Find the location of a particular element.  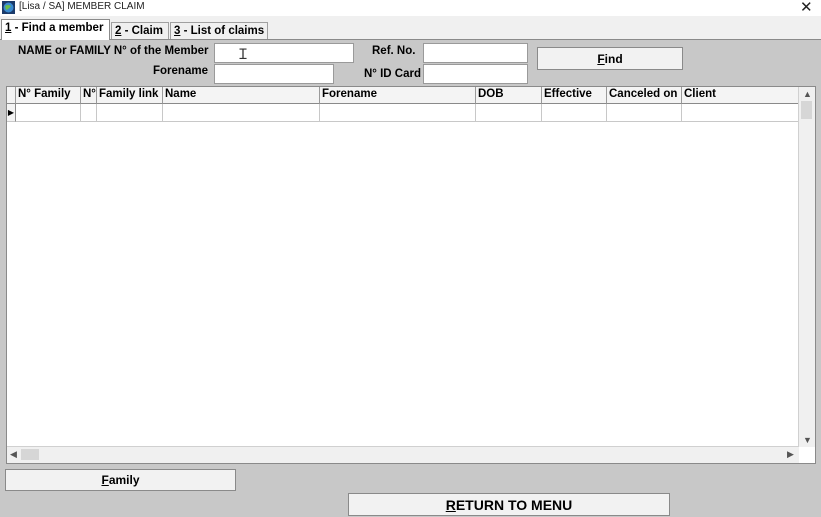

app-globe-icon is located at coordinates (8, 7).